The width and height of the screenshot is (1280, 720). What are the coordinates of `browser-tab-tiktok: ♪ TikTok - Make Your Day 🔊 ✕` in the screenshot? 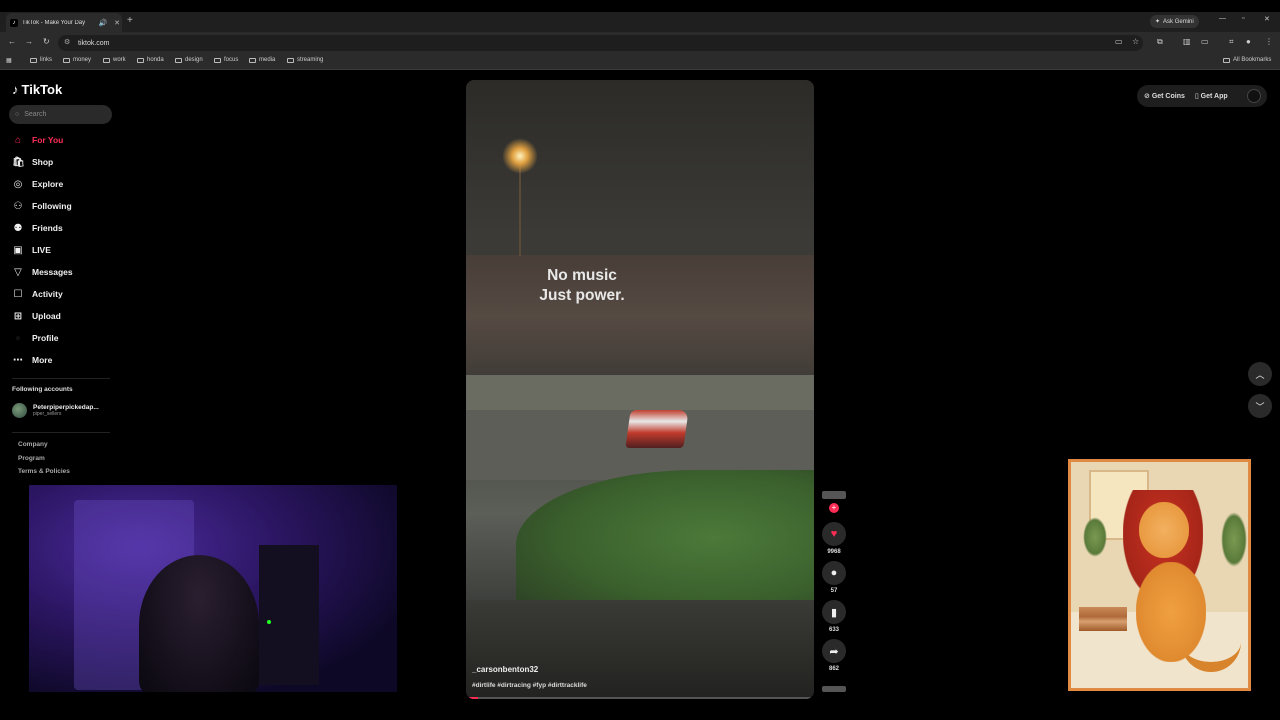 It's located at (64, 22).